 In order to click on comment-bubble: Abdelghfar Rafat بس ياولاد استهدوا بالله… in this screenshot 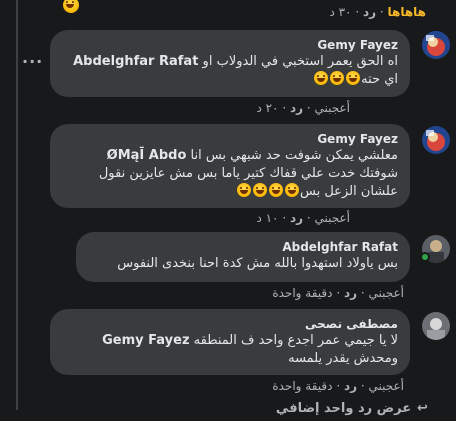, I will do `click(243, 257)`.